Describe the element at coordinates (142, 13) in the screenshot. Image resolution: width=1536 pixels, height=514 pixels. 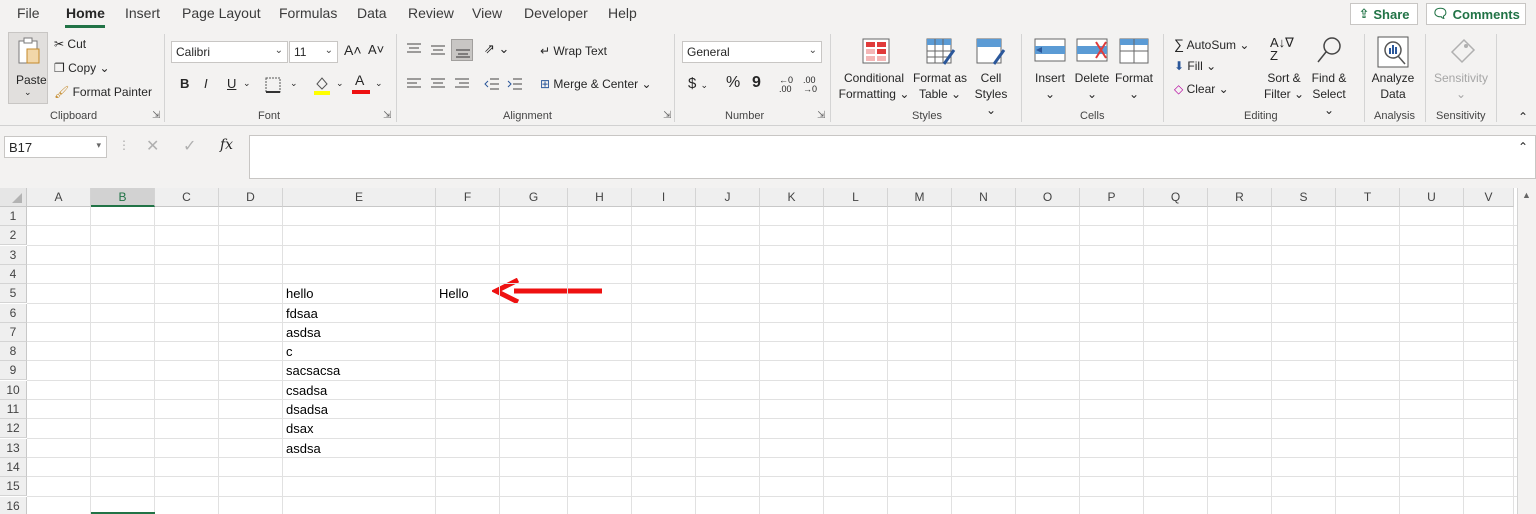
I see `tab-insert: Insert` at that location.